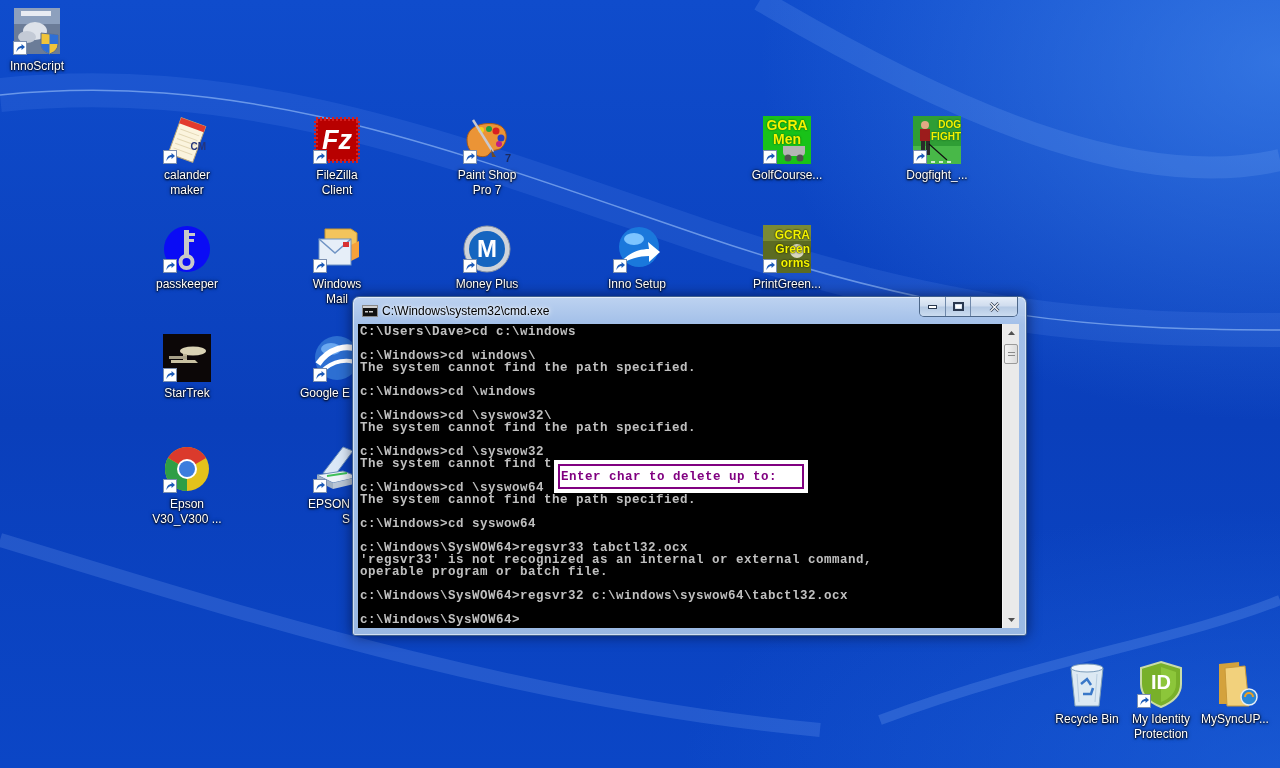  I want to click on icon-label: Google E, so click(324, 393).